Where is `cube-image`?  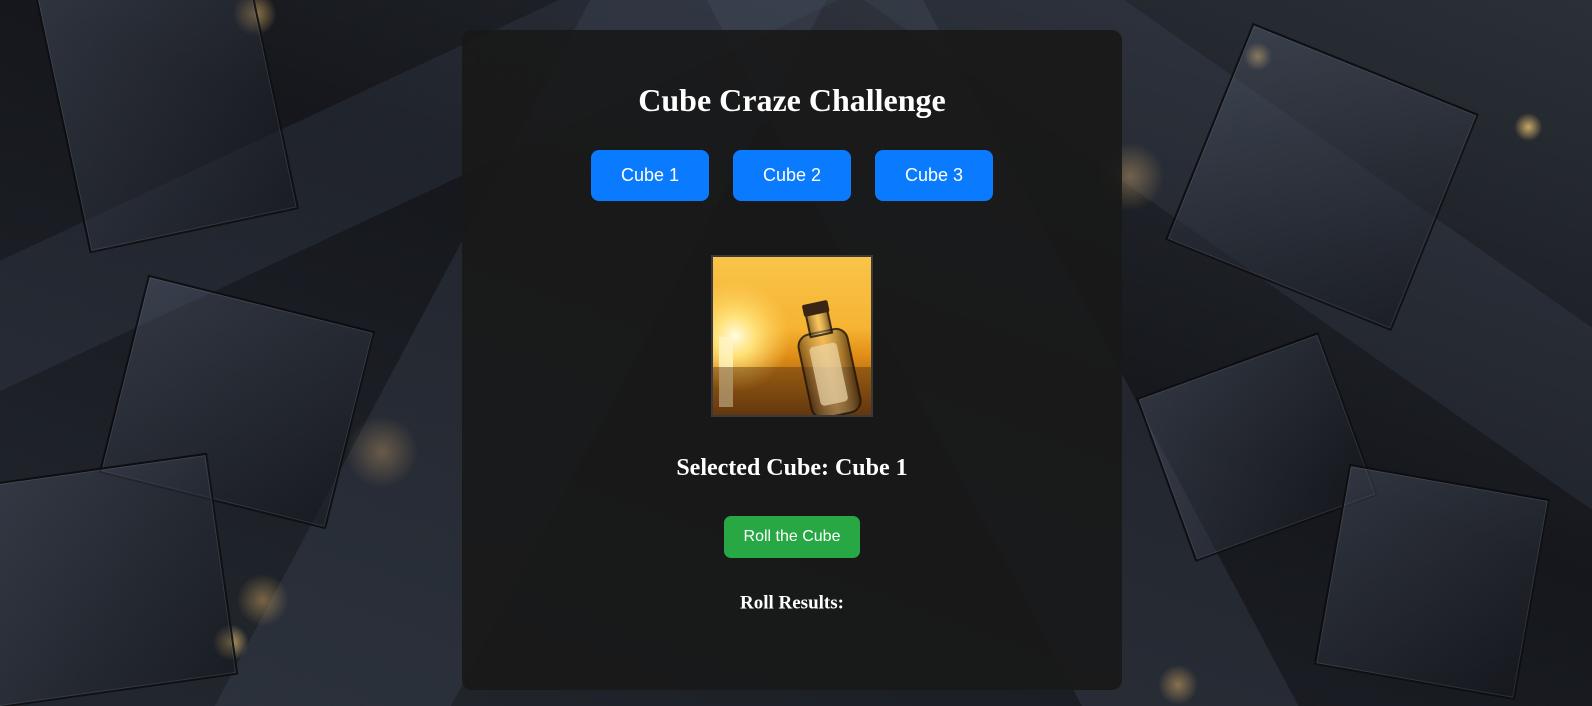
cube-image is located at coordinates (792, 336).